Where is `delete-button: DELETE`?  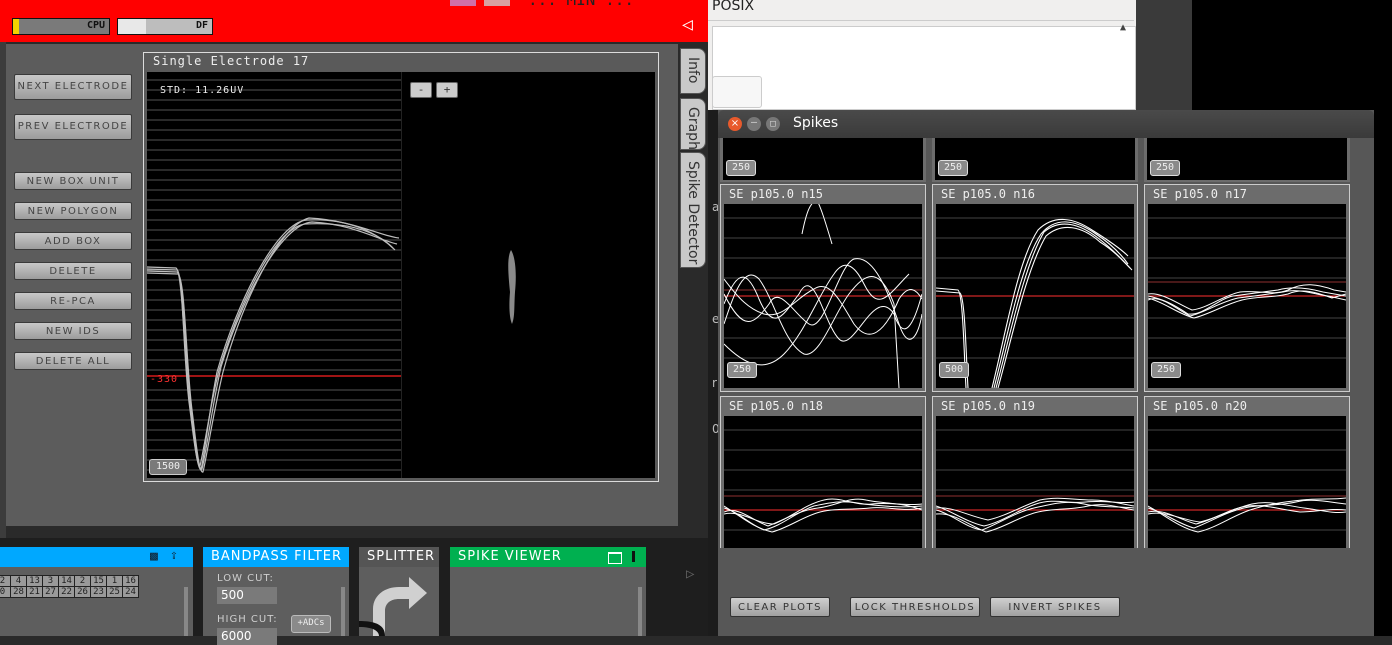 delete-button: DELETE is located at coordinates (73, 271).